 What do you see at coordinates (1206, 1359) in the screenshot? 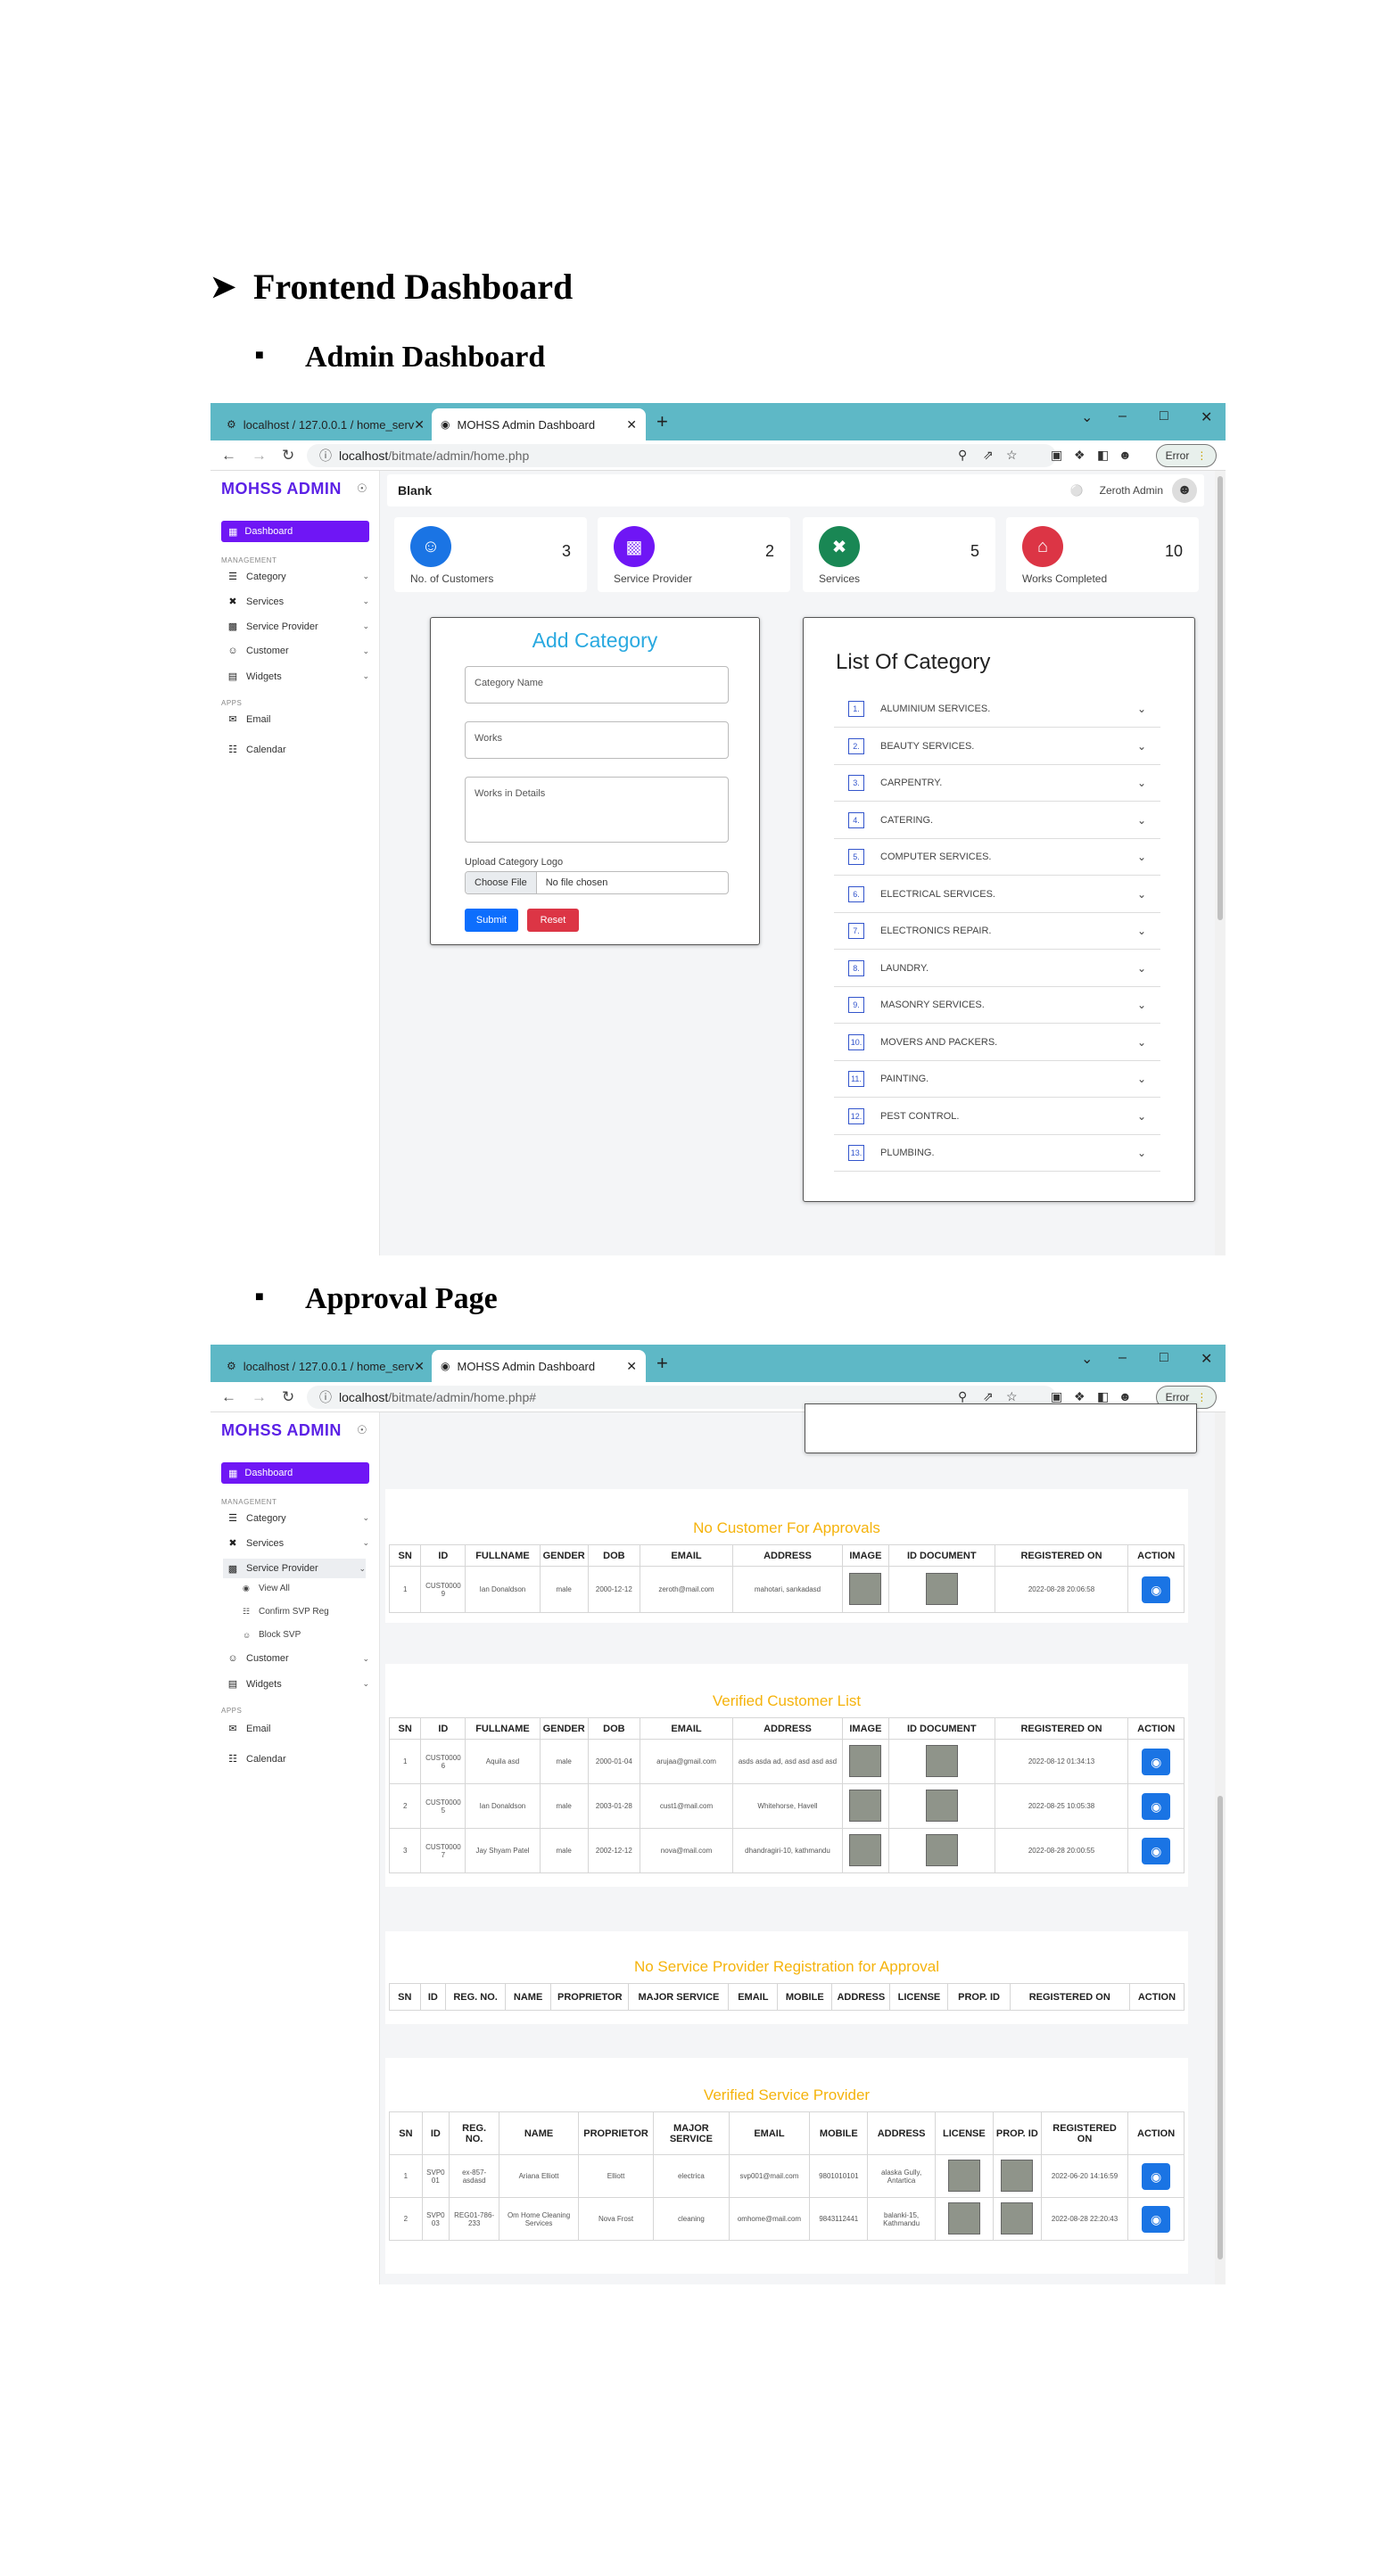
I see `close-window-button: ✕` at bounding box center [1206, 1359].